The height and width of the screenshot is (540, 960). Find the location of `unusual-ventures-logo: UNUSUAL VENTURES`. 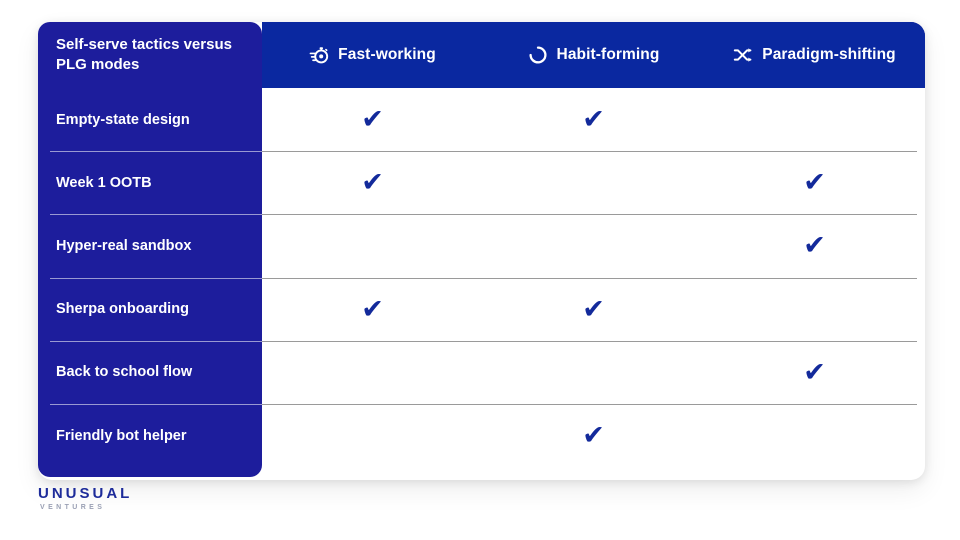

unusual-ventures-logo: UNUSUAL VENTURES is located at coordinates (85, 498).